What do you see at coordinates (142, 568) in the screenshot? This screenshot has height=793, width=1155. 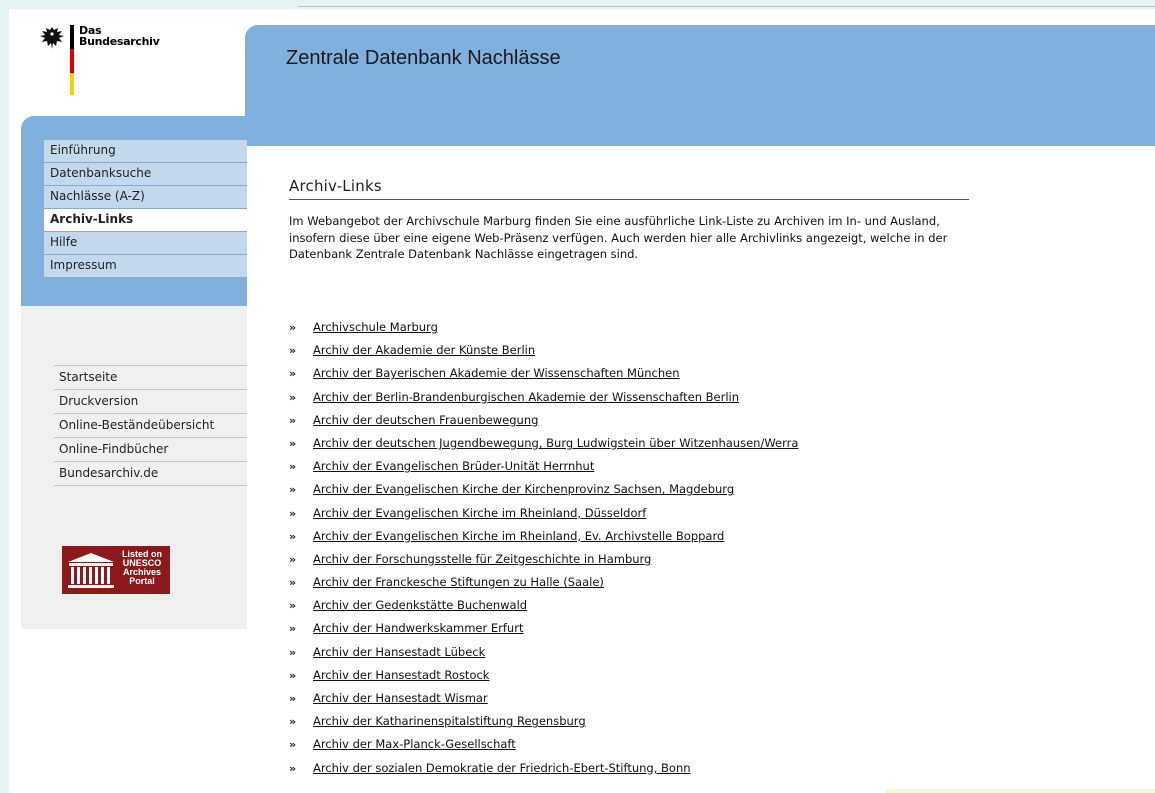 I see `unesco-badge-text: Listed on UNESCO Archives Portal` at bounding box center [142, 568].